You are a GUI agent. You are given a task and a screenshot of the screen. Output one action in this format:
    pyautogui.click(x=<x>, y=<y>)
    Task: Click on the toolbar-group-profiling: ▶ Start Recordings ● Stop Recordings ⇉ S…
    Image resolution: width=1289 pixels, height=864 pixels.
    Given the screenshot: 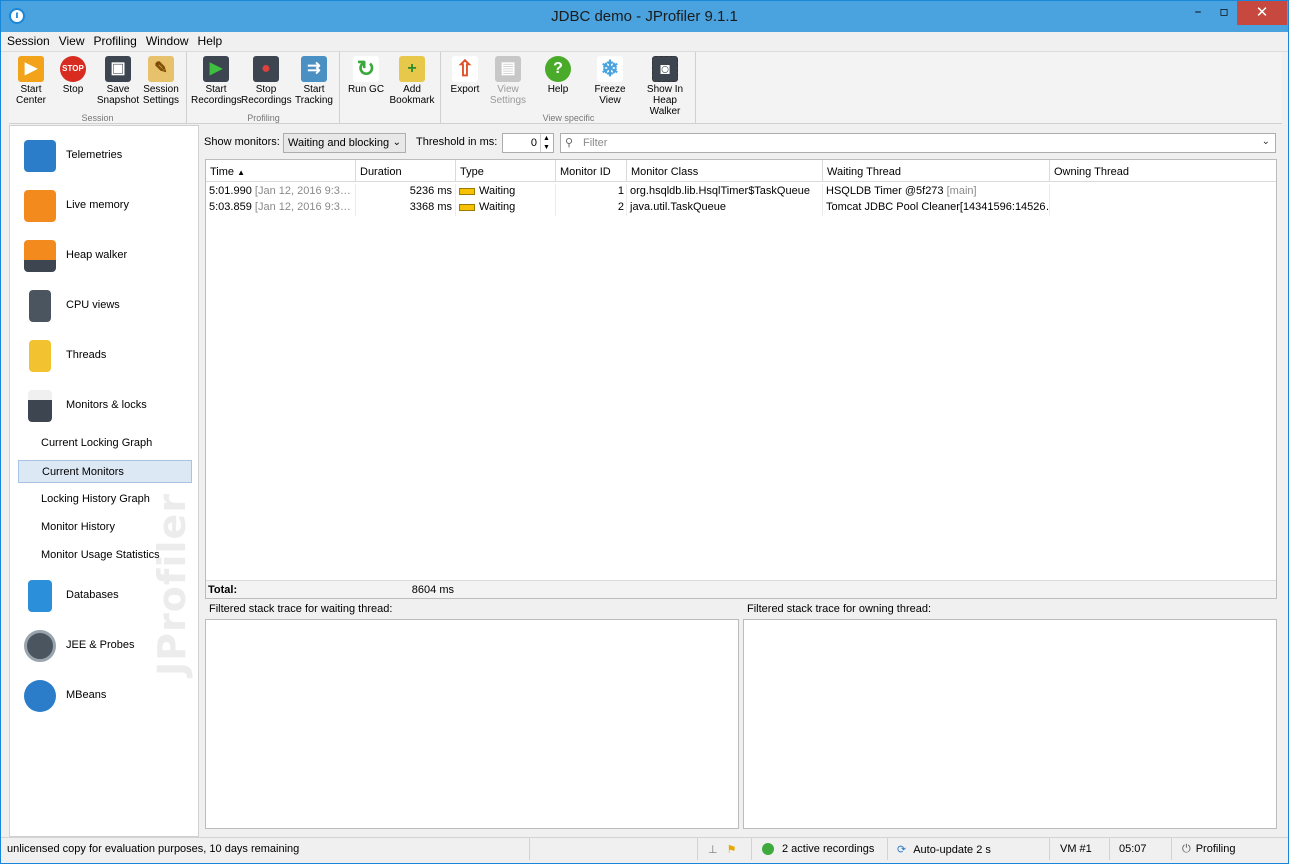 What is the action you would take?
    pyautogui.click(x=264, y=88)
    